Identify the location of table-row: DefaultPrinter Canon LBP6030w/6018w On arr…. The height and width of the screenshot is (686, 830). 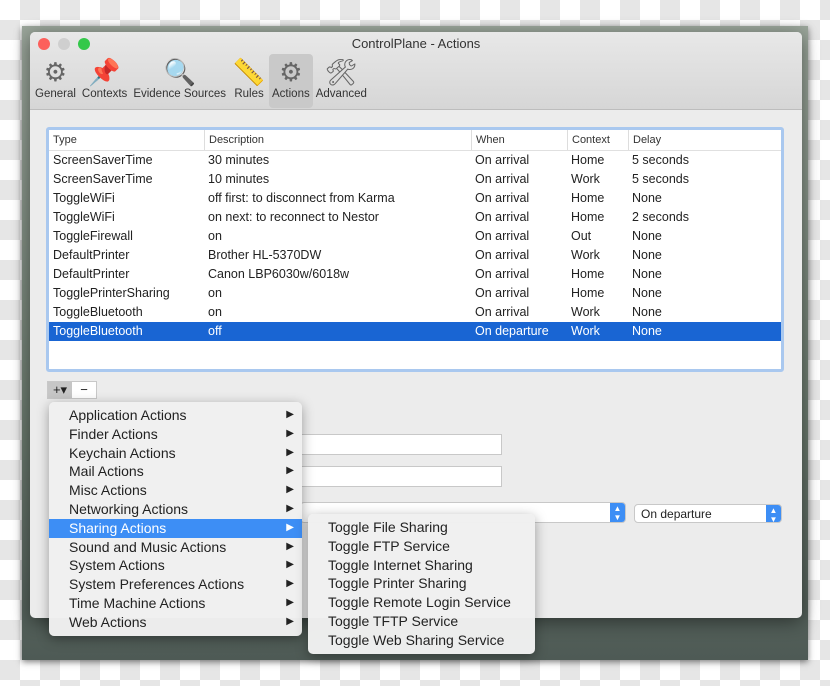
(415, 274).